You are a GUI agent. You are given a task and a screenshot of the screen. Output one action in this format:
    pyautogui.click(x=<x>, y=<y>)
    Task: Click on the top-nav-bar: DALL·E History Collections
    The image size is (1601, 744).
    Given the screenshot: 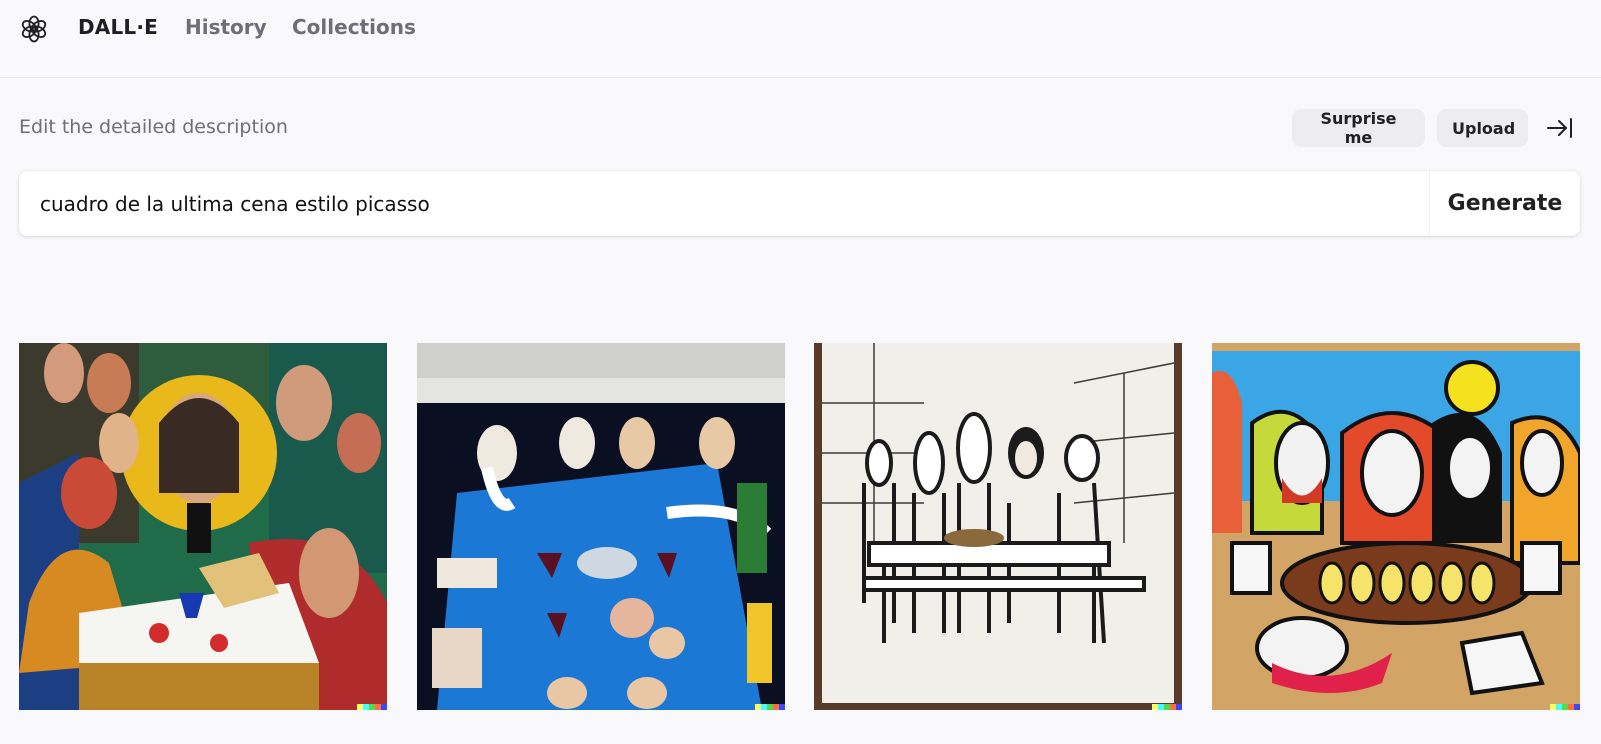 What is the action you would take?
    pyautogui.click(x=800, y=39)
    